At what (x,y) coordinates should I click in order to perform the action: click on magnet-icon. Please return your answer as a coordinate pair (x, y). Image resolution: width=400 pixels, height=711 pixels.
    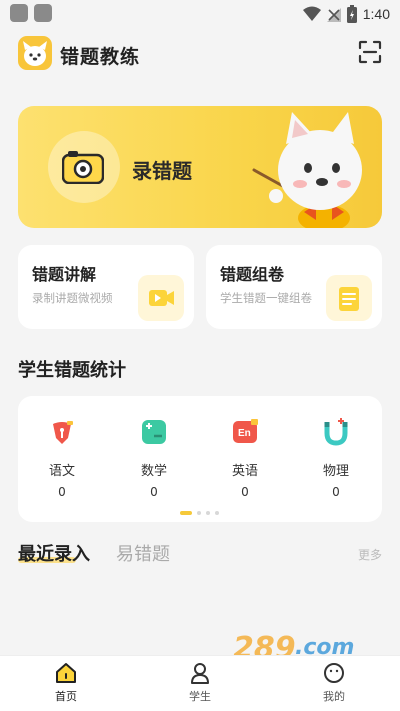
    Looking at the image, I should click on (336, 432).